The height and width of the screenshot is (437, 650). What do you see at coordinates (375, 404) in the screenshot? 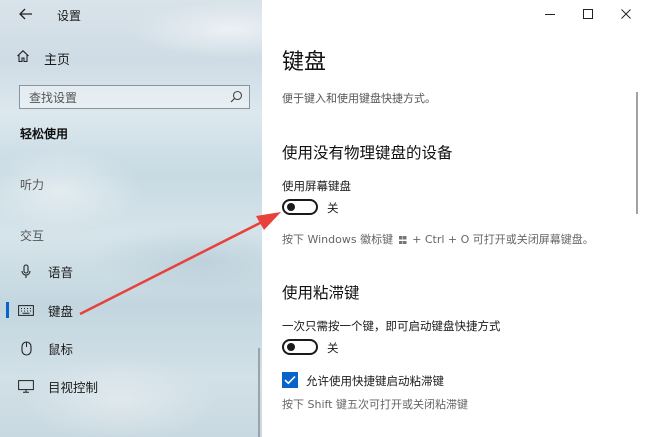
I see `sticky-keys-hint: 按下 Shift 键五次可打开或关闭粘滞键` at bounding box center [375, 404].